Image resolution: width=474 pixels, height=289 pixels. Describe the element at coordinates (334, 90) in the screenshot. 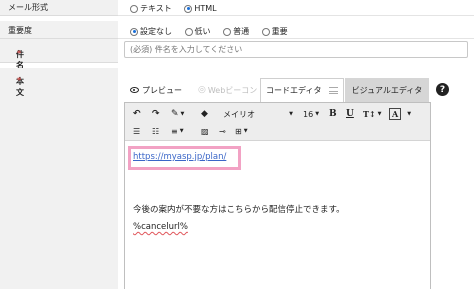

I see `menu-lines-icon` at that location.